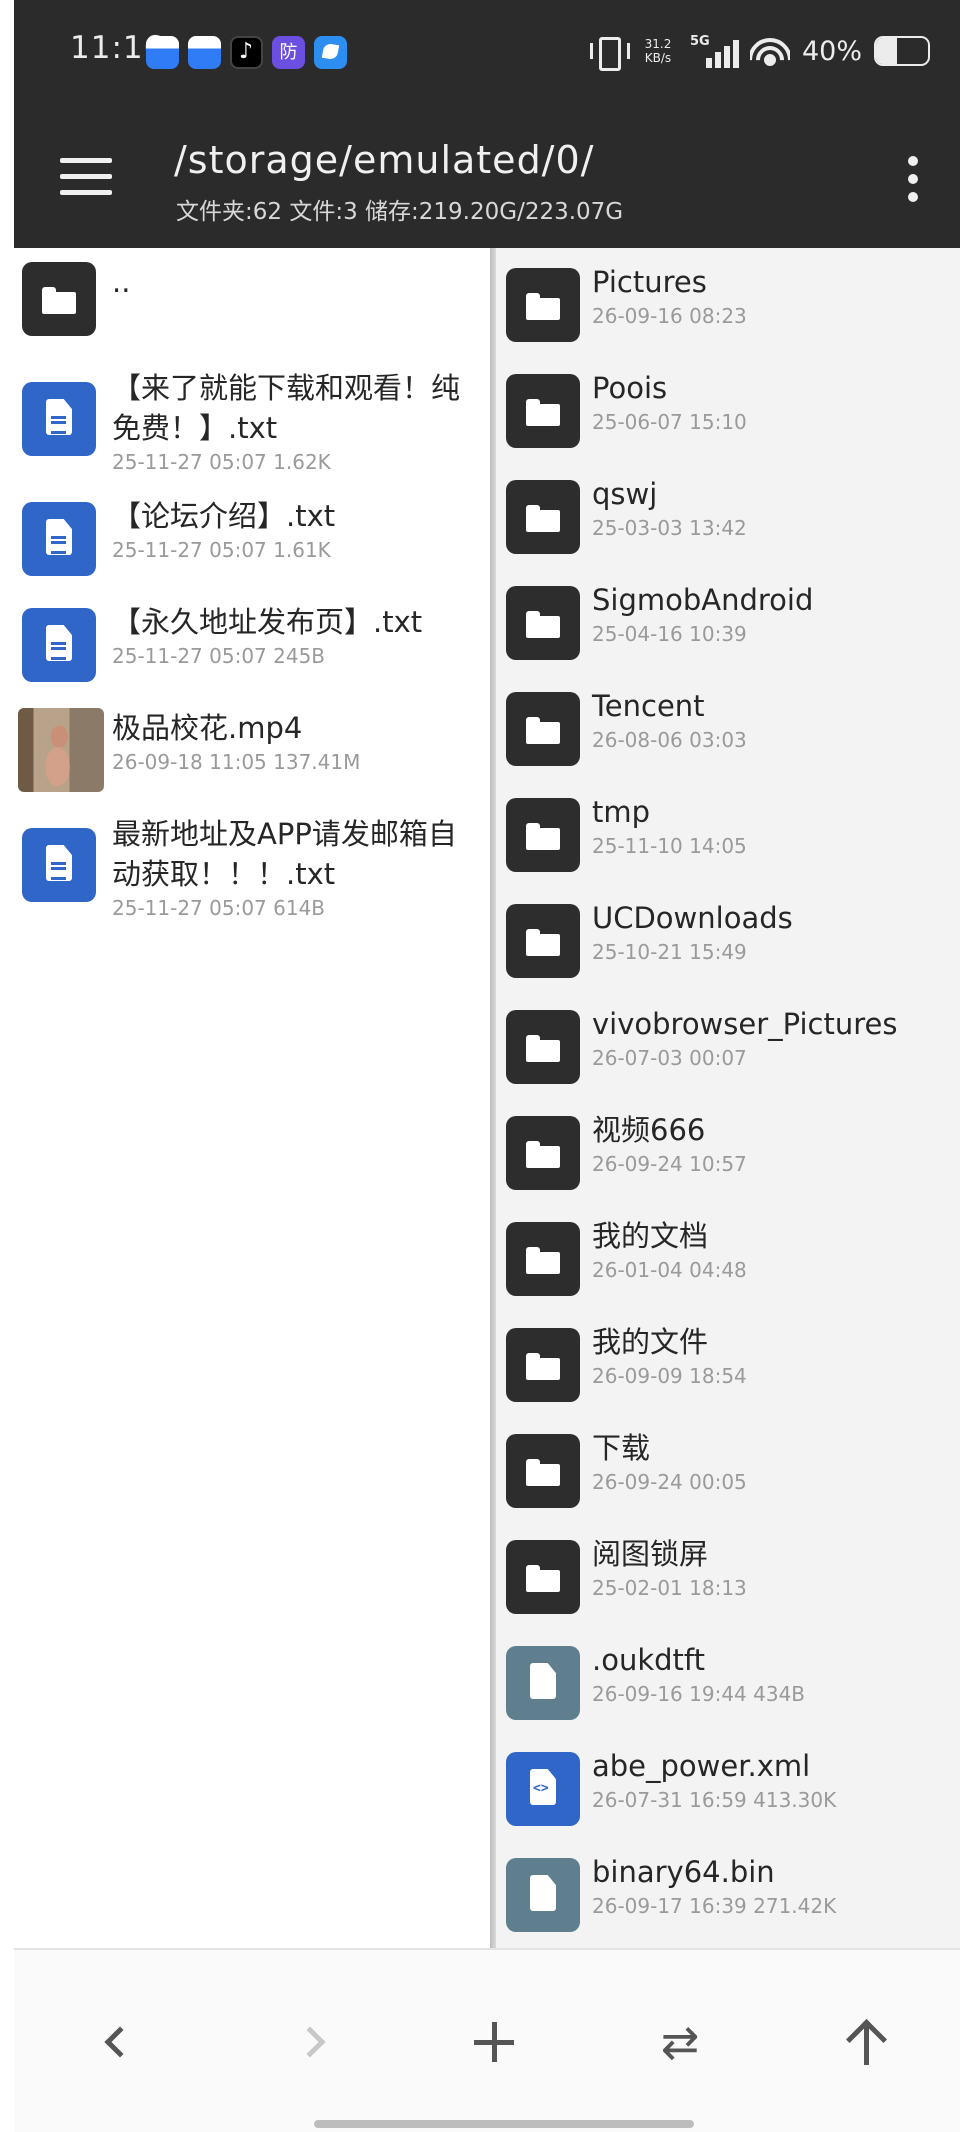 The width and height of the screenshot is (960, 2132). Describe the element at coordinates (745, 1024) in the screenshot. I see `item-name: vivobrowser_Pictures` at that location.